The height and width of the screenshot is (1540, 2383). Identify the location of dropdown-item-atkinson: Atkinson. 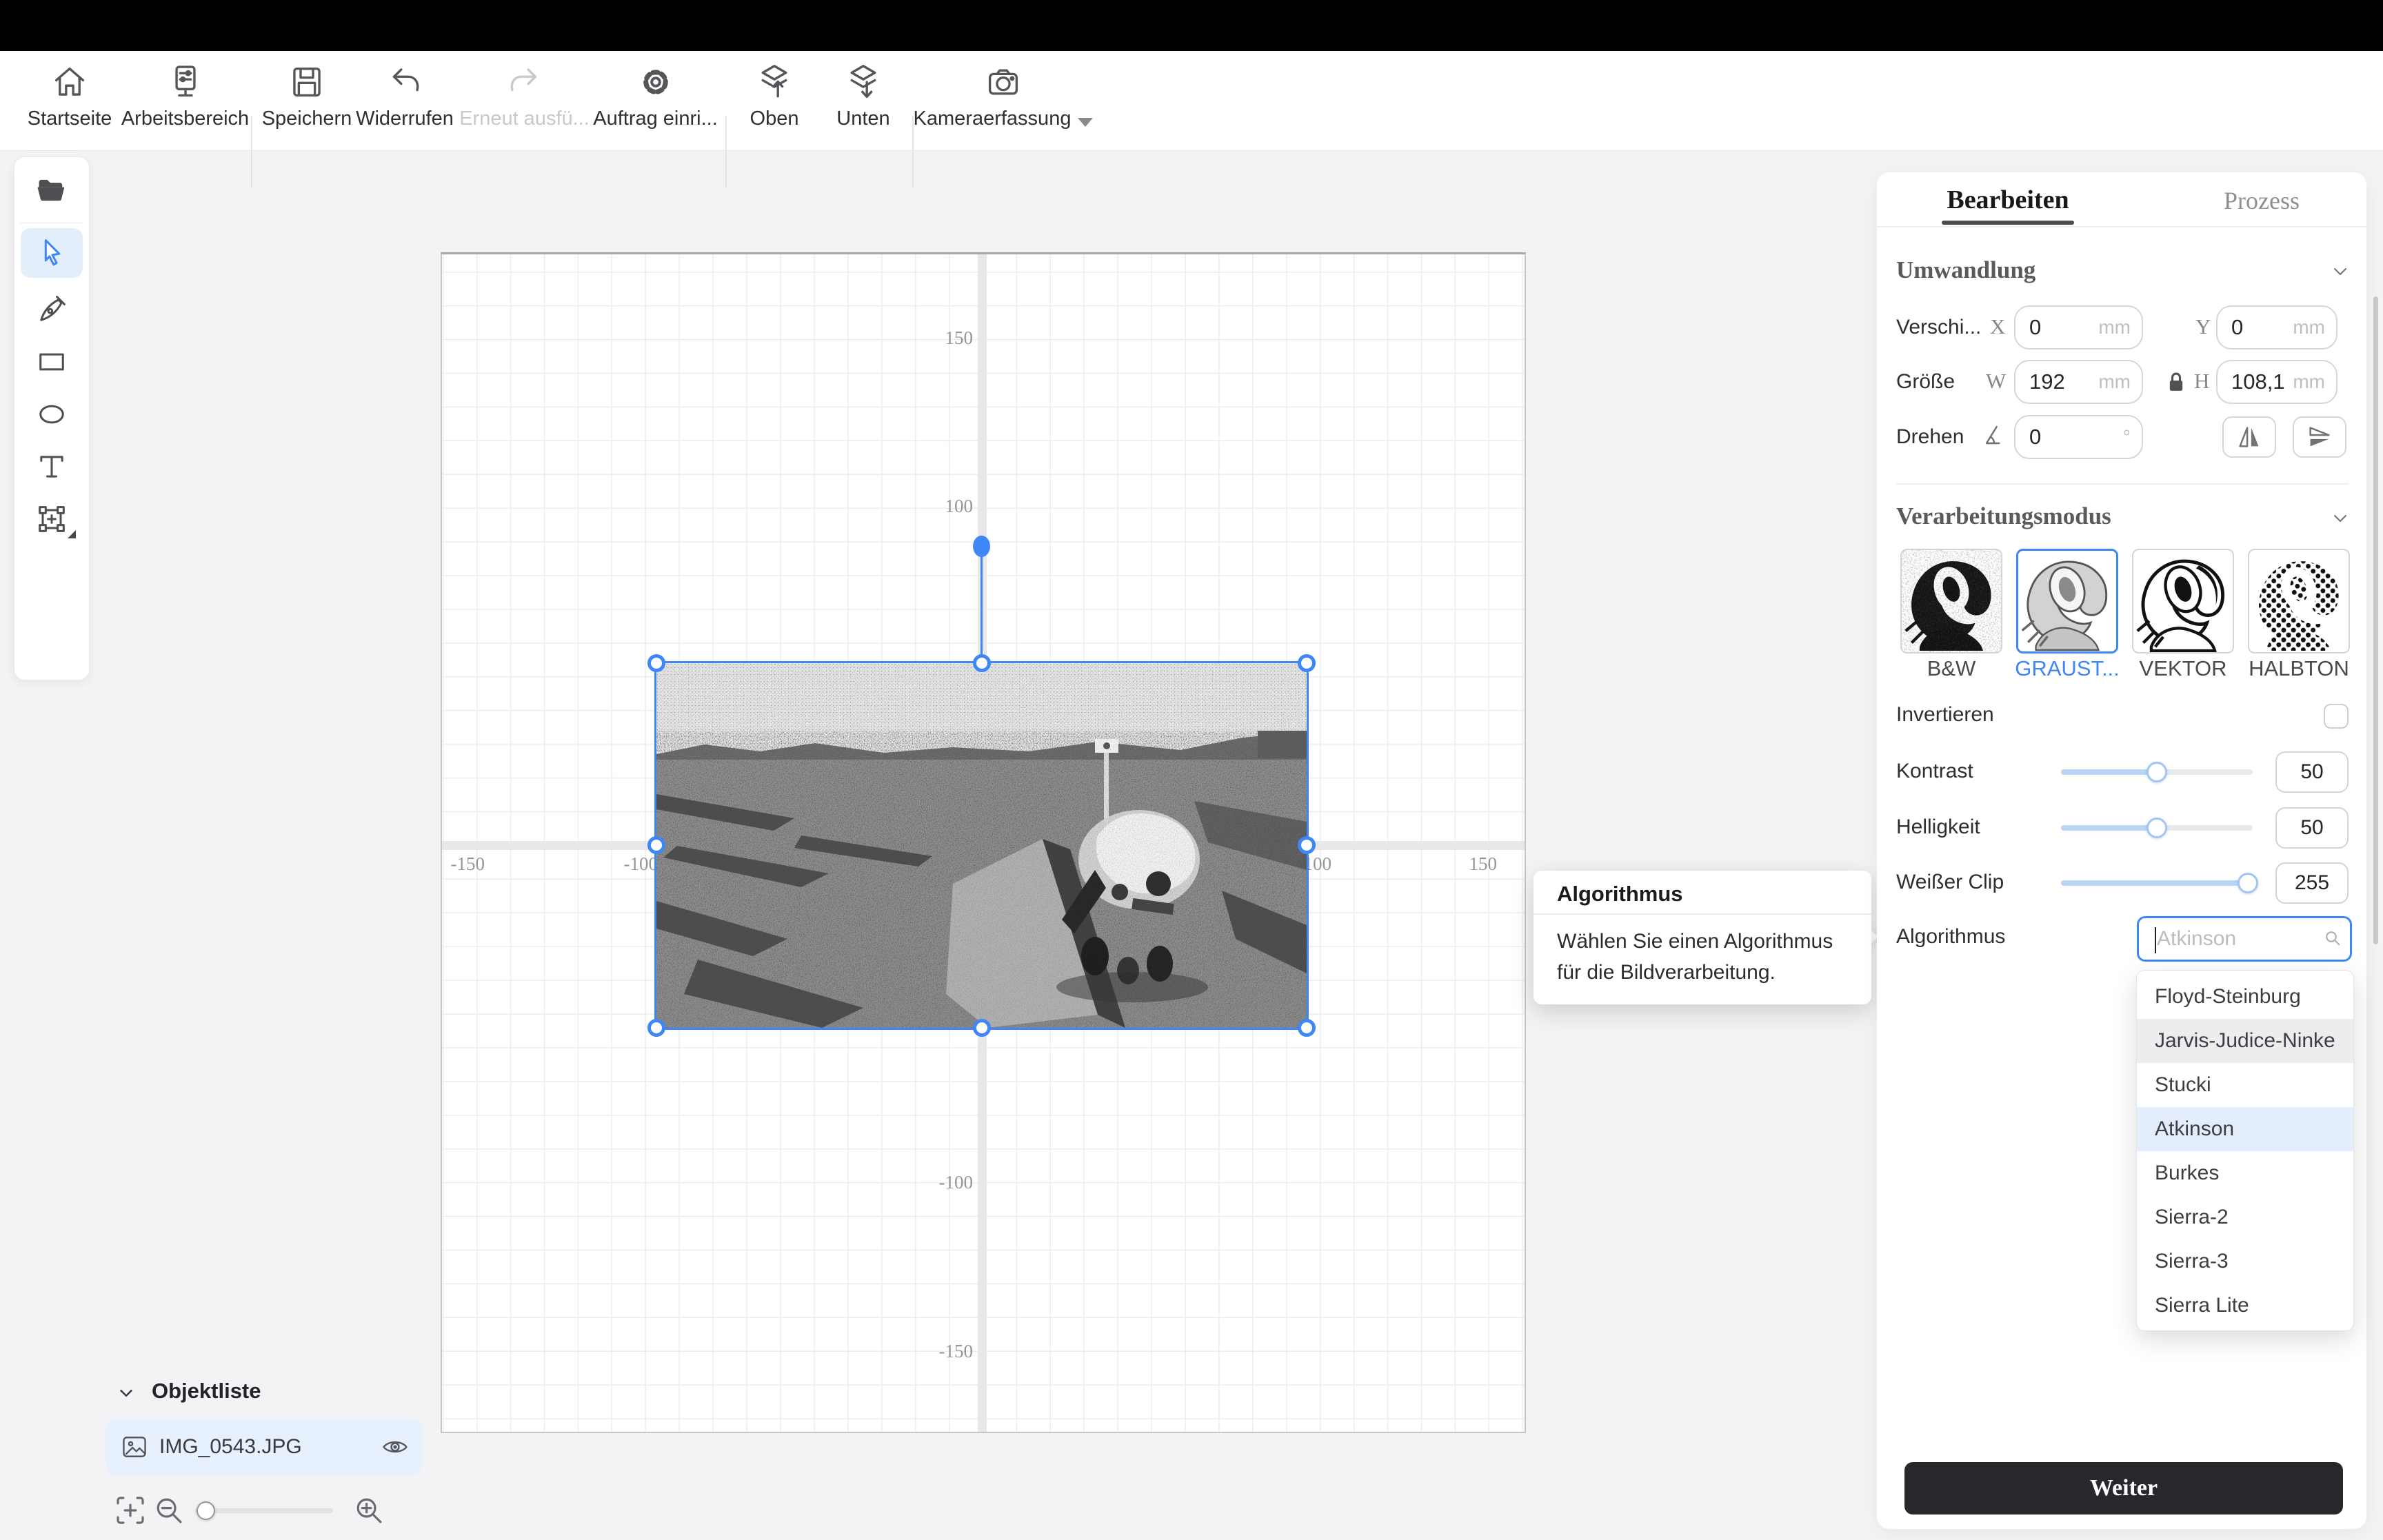
(2245, 1129).